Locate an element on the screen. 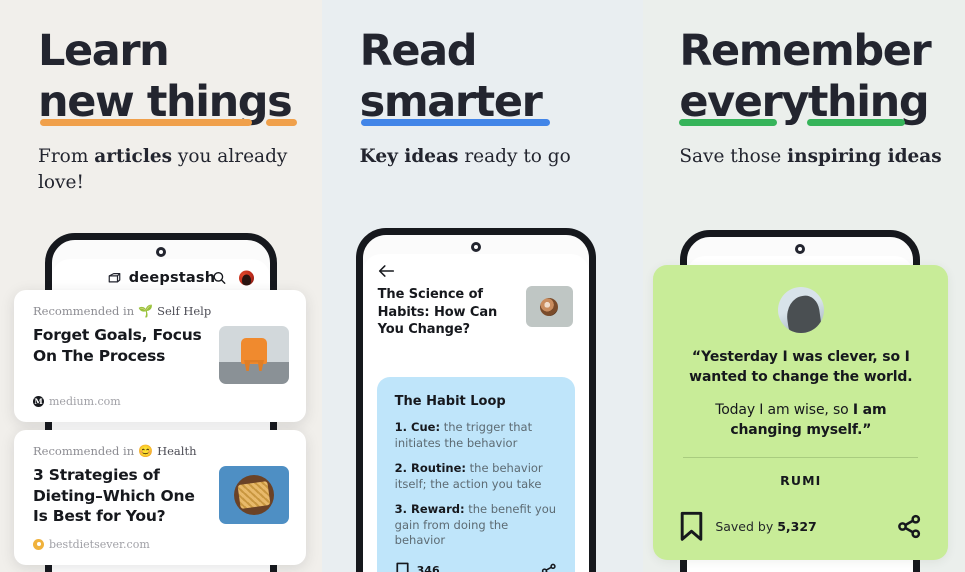 This screenshot has height=572, width=965. article-source: bestdietsever.com is located at coordinates (161, 544).